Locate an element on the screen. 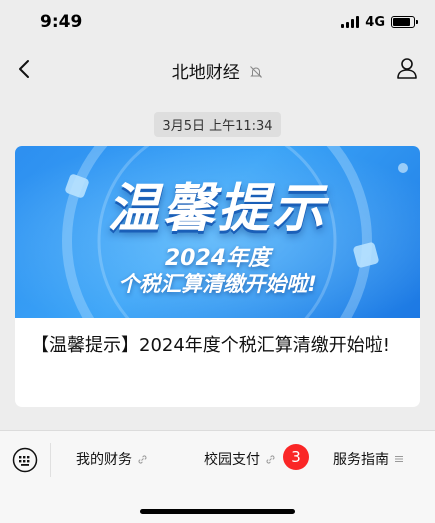  bell-off-icon is located at coordinates (256, 72).